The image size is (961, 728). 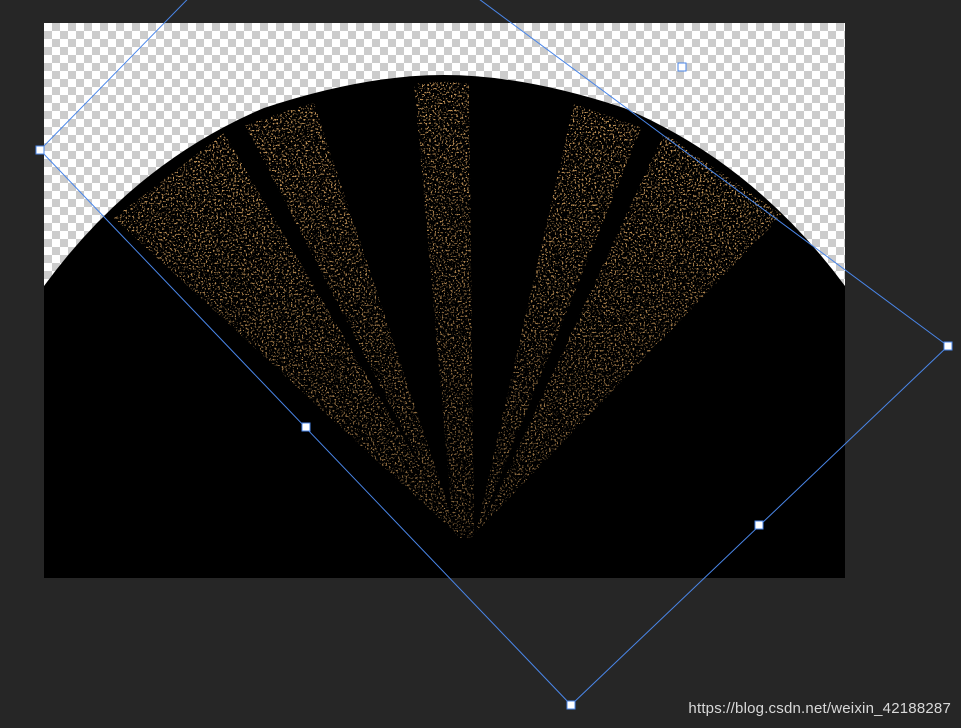 I want to click on transform-handle-left-middle, so click(x=40, y=150).